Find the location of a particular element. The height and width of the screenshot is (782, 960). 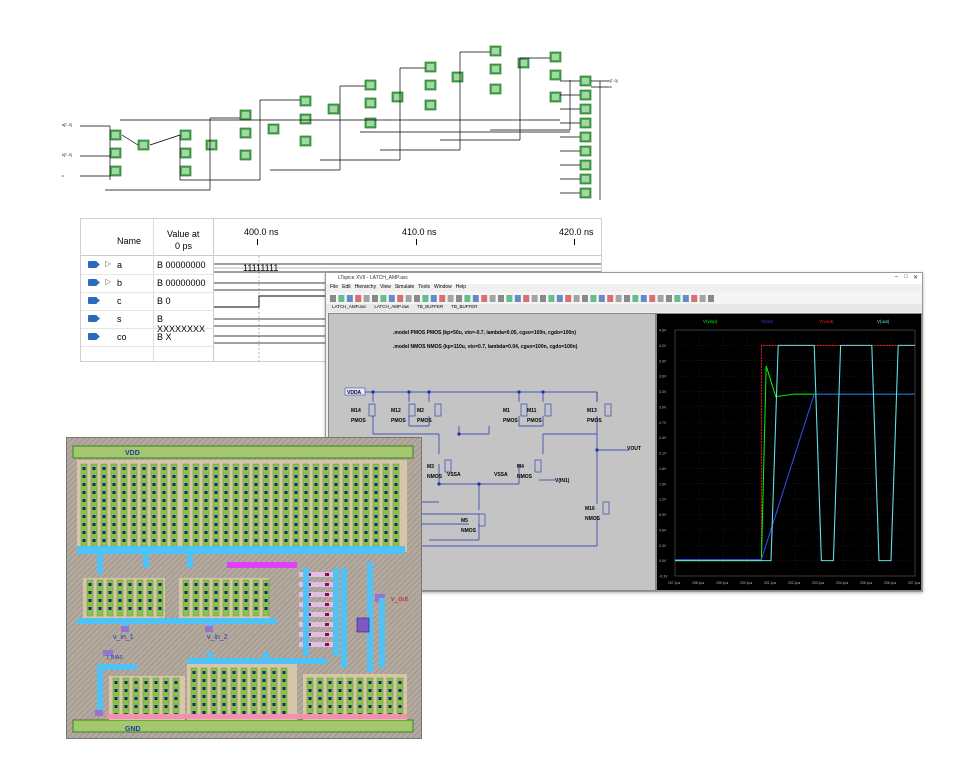

signal-row: ▷ b B 00000000 is located at coordinates (147, 283).